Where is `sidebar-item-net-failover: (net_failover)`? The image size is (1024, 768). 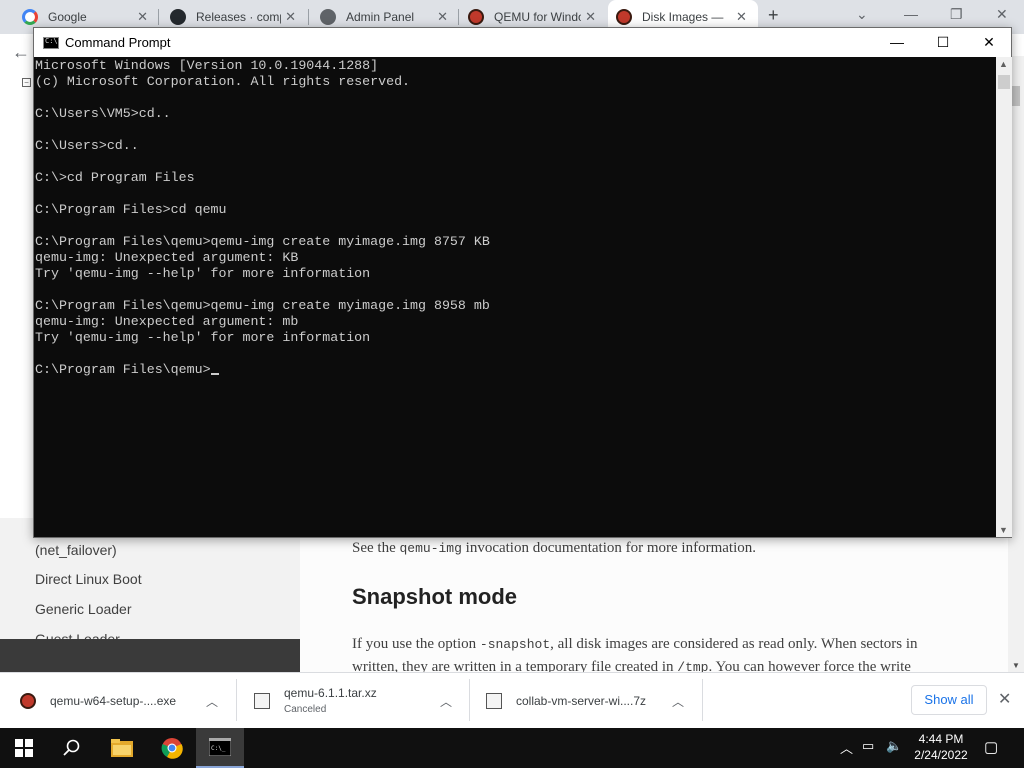 sidebar-item-net-failover: (net_failover) is located at coordinates (76, 550).